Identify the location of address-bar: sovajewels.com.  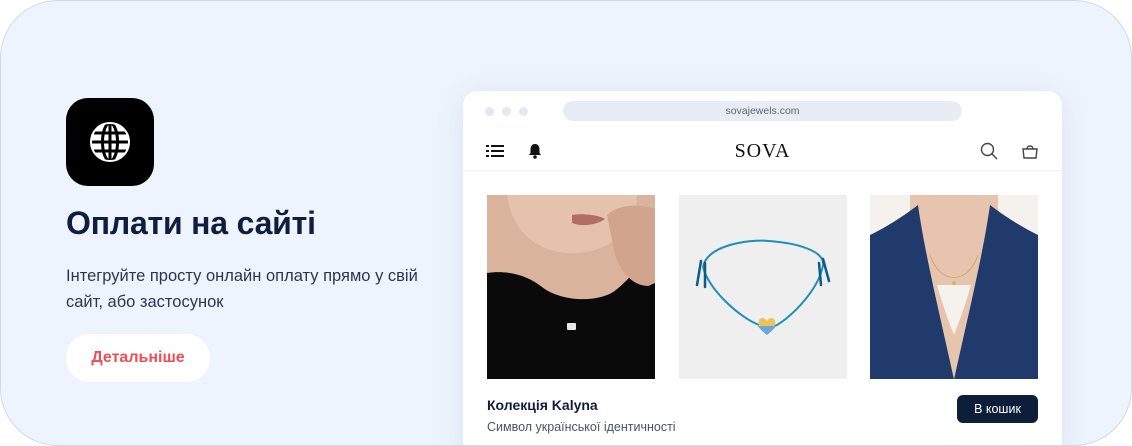
(762, 111).